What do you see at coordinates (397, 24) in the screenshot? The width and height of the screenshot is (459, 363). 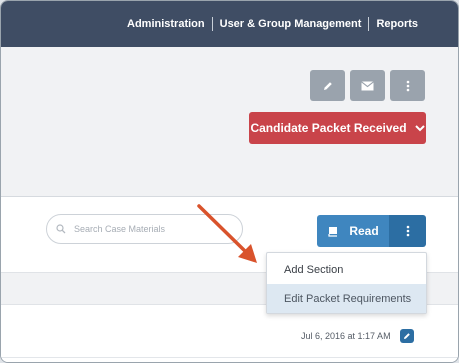 I see `nav-link-reports: Reports` at bounding box center [397, 24].